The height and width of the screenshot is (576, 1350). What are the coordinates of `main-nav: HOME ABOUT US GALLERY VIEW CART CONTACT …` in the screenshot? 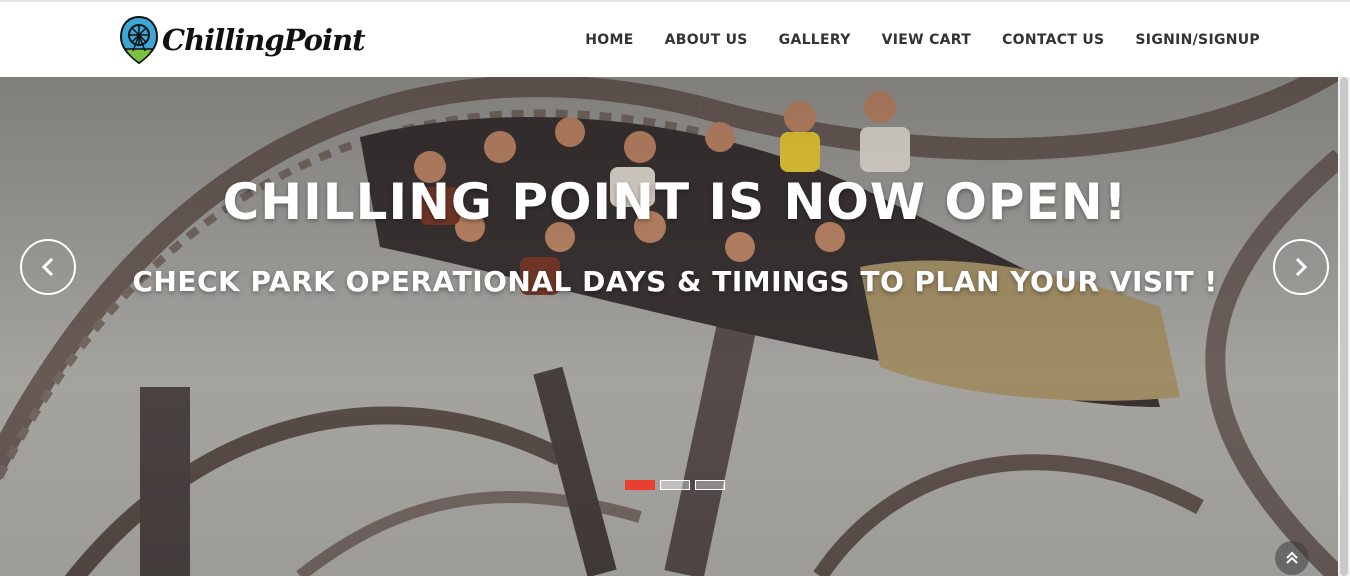 It's located at (922, 40).